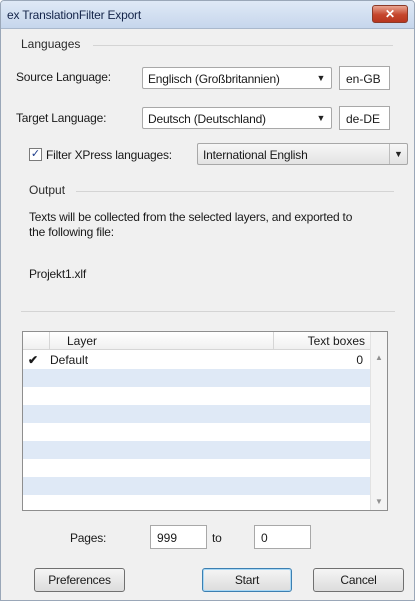  I want to click on pages-label: Pages:, so click(88, 538).